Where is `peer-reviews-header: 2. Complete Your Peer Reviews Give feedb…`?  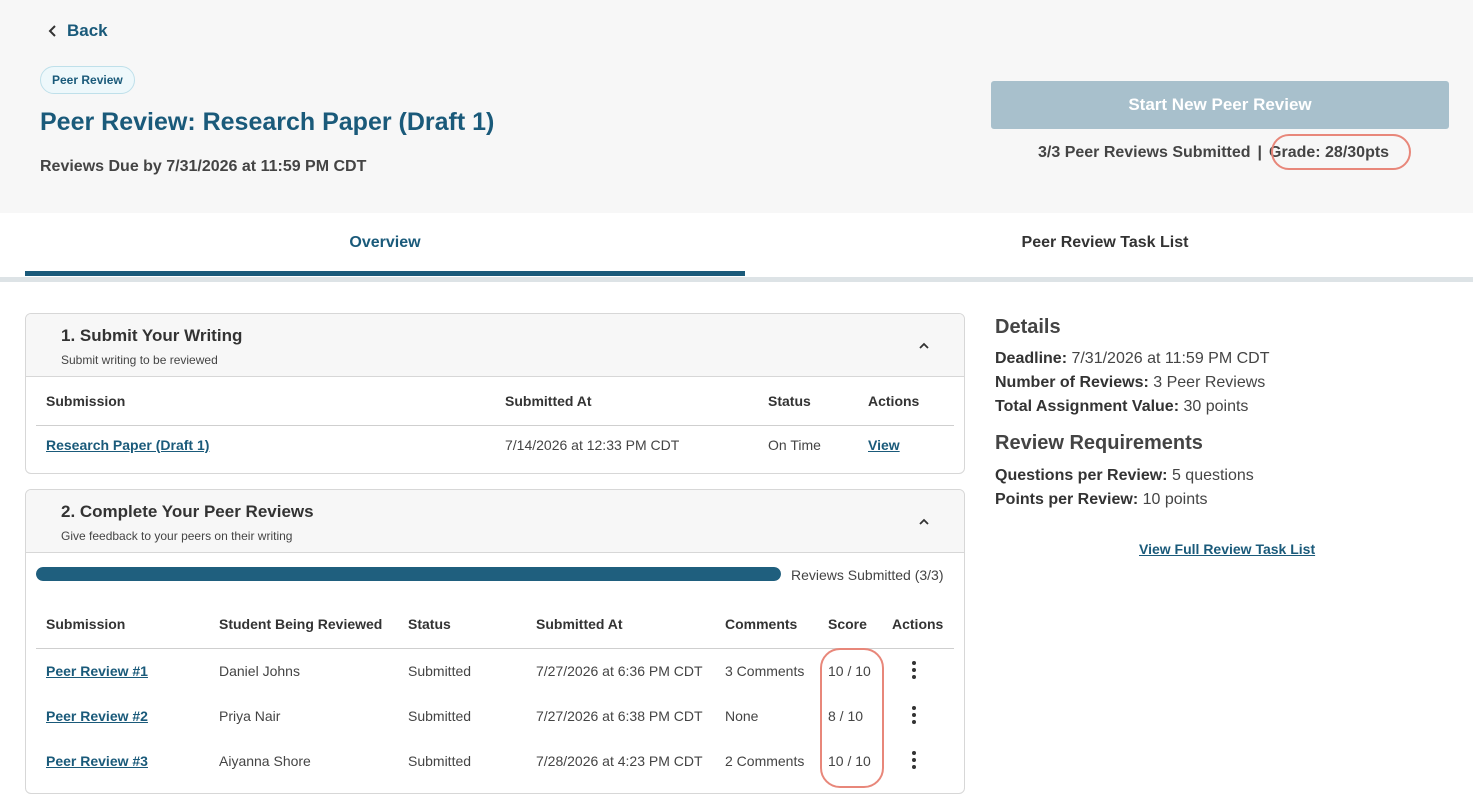
peer-reviews-header: 2. Complete Your Peer Reviews Give feedb… is located at coordinates (495, 521).